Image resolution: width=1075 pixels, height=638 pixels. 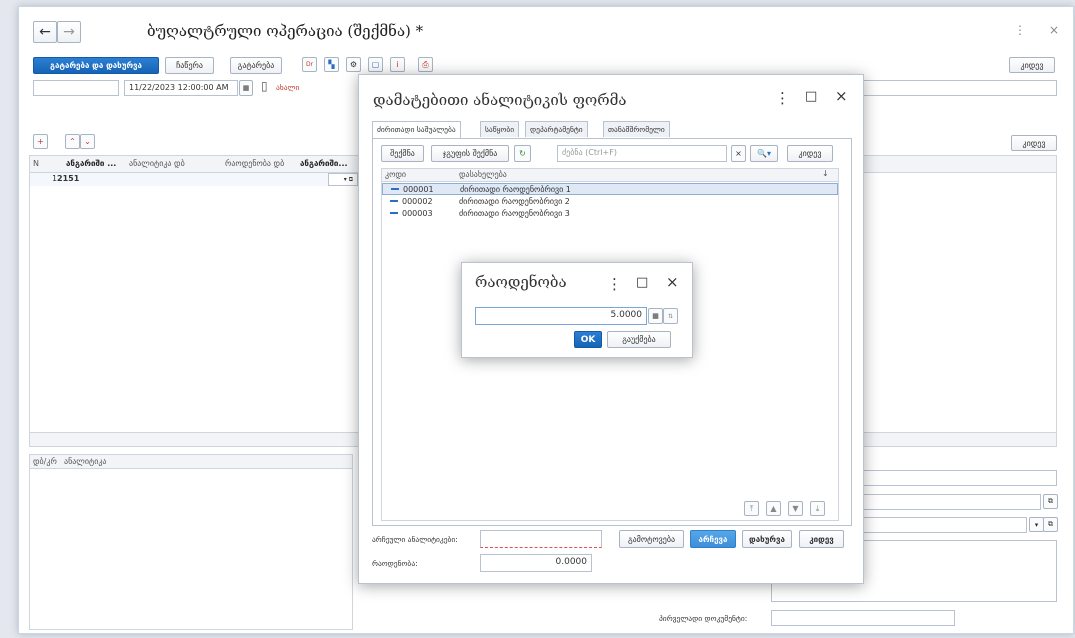 What do you see at coordinates (817, 508) in the screenshot?
I see `scroll-bottom-icon: ⤓` at bounding box center [817, 508].